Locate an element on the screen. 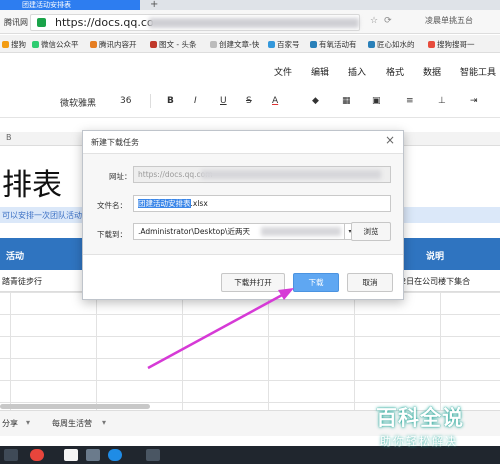 This screenshot has height=464, width=500. annotation-arrow is located at coordinates (220, 329).